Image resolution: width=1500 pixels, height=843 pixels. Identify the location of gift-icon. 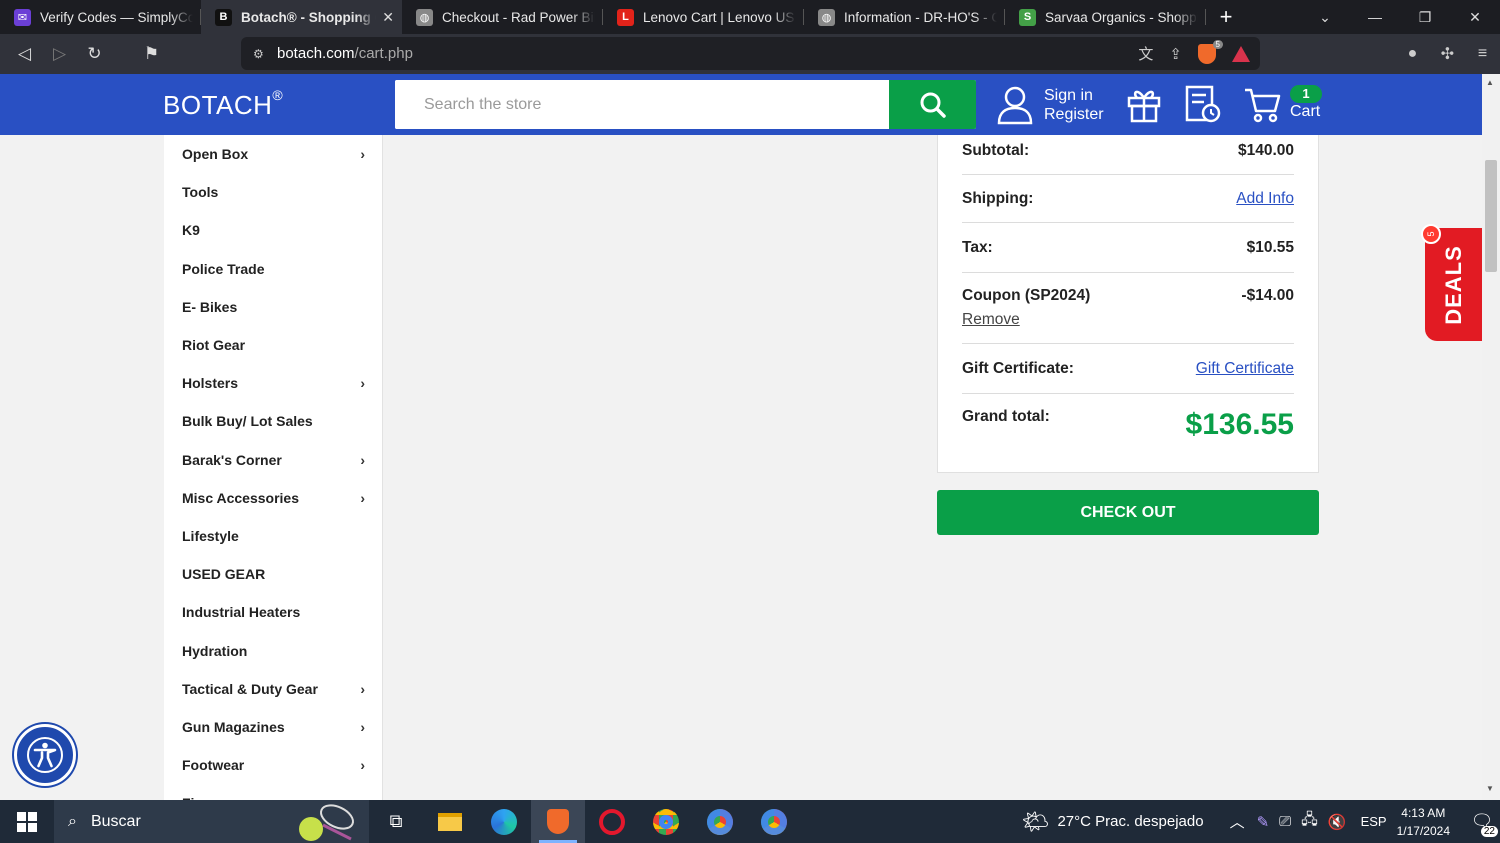
(1144, 104).